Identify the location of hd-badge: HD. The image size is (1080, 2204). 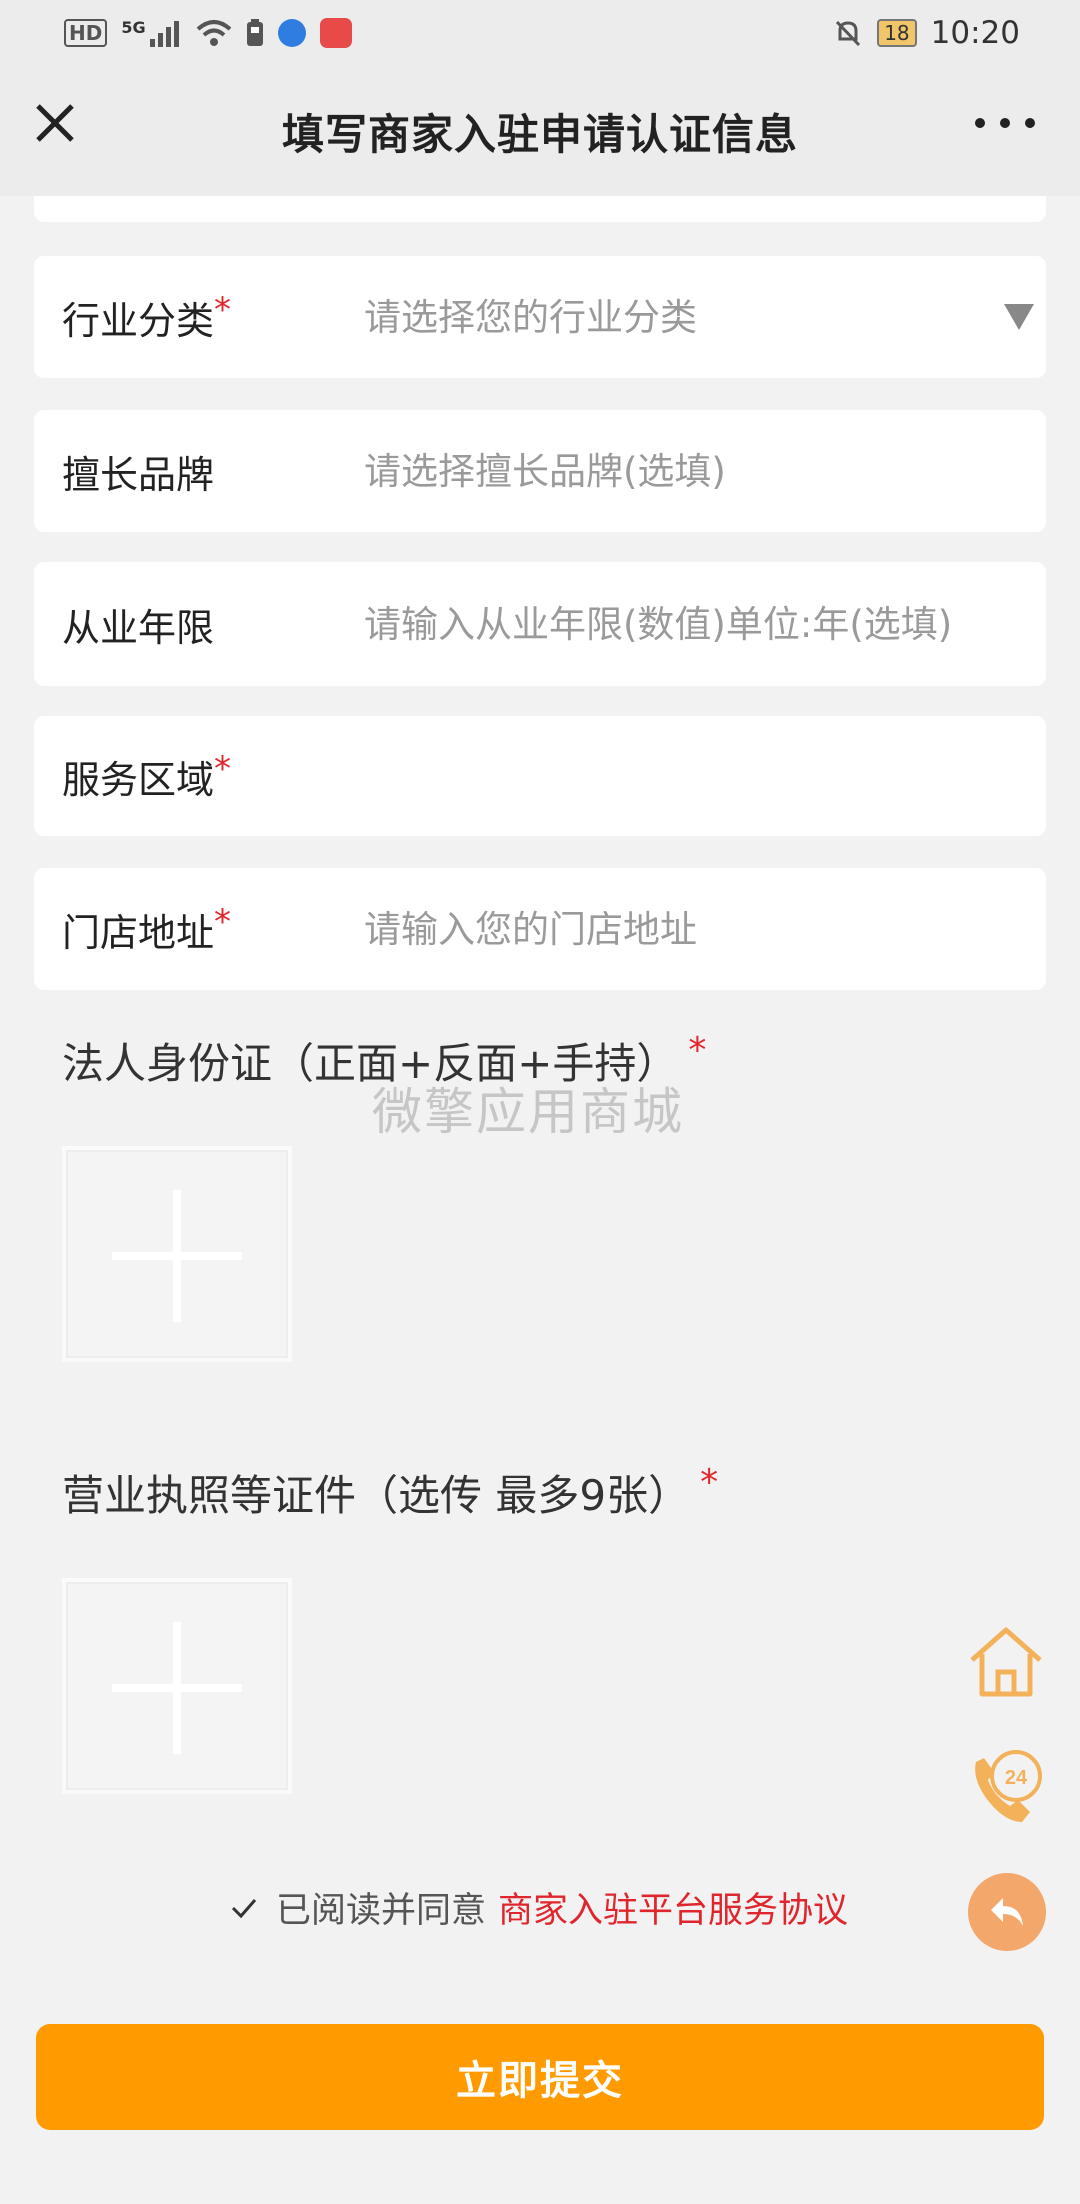
(86, 33).